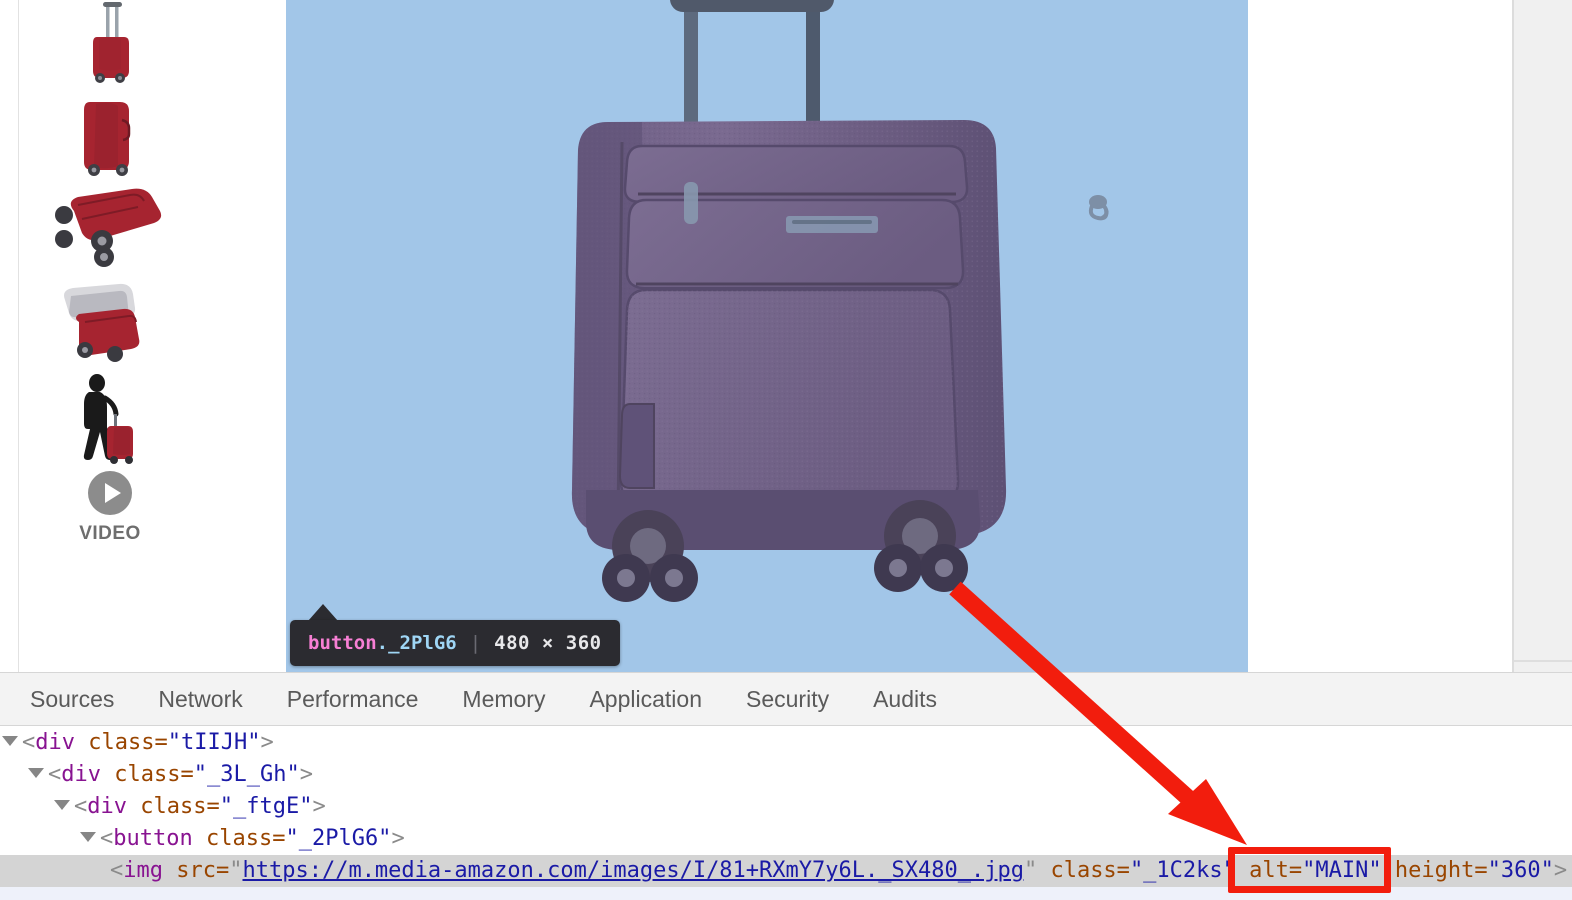 Image resolution: width=1572 pixels, height=900 pixels. I want to click on devtools-node-badge: button ._2PlG6 | 480 × 360, so click(455, 643).